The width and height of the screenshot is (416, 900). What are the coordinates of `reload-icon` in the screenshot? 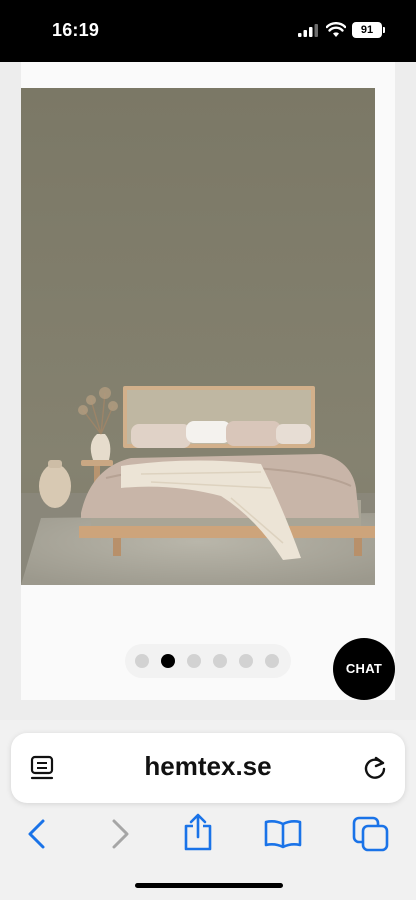 It's located at (375, 768).